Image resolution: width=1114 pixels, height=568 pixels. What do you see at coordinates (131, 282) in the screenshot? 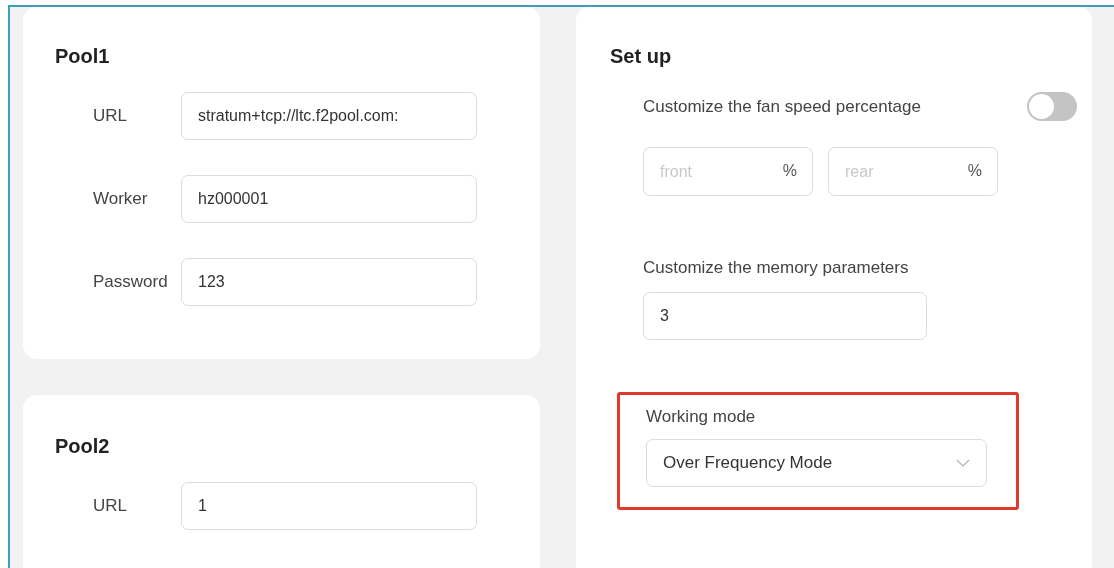
I see `field-label: Password` at bounding box center [131, 282].